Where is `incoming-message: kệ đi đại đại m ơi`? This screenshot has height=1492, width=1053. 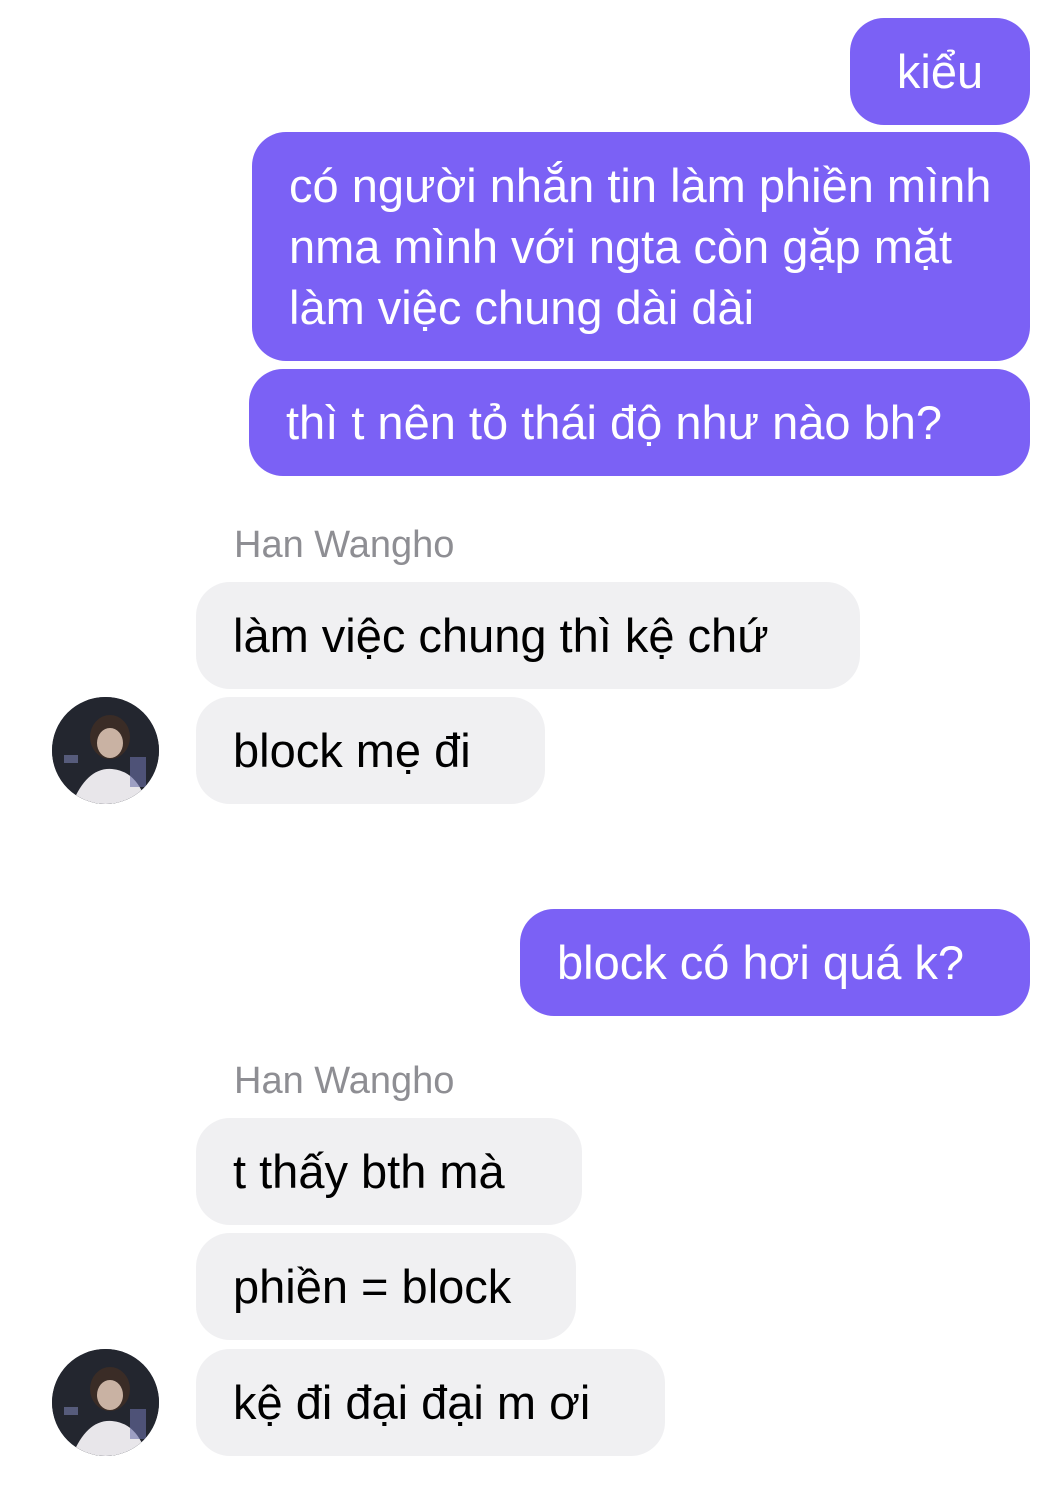 incoming-message: kệ đi đại đại m ơi is located at coordinates (430, 1402).